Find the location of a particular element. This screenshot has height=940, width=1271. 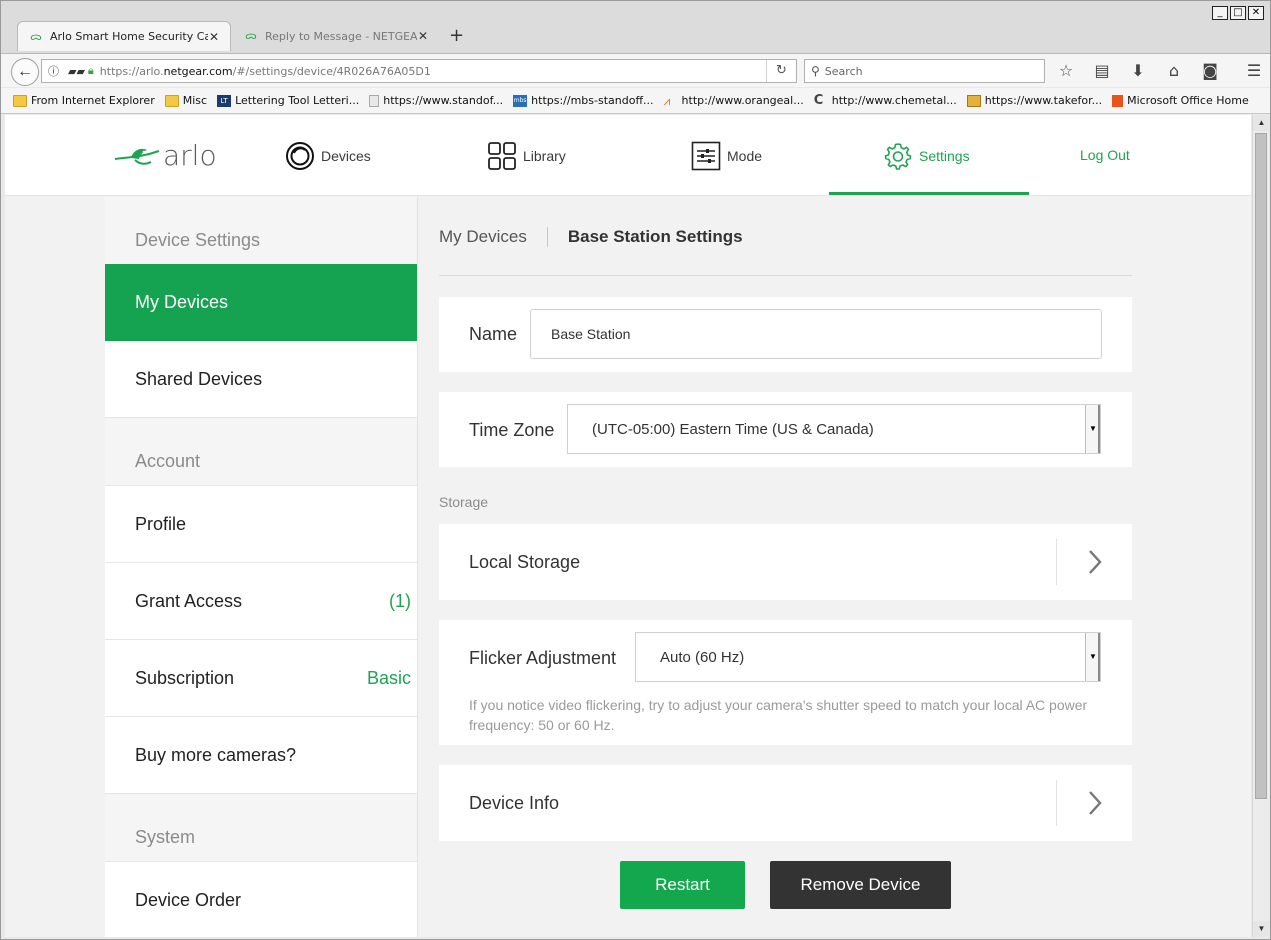

orange-logo-icon: ⩘ is located at coordinates (667, 100).